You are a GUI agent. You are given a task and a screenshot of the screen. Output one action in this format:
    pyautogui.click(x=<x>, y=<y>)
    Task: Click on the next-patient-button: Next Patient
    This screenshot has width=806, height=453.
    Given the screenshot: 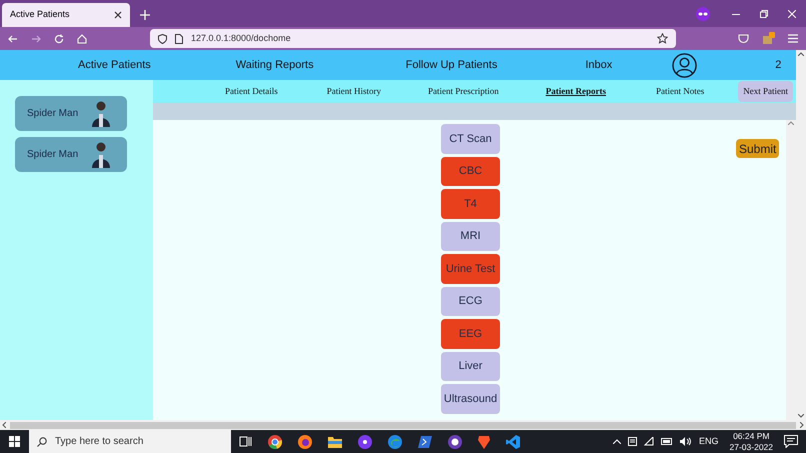 What is the action you would take?
    pyautogui.click(x=765, y=91)
    